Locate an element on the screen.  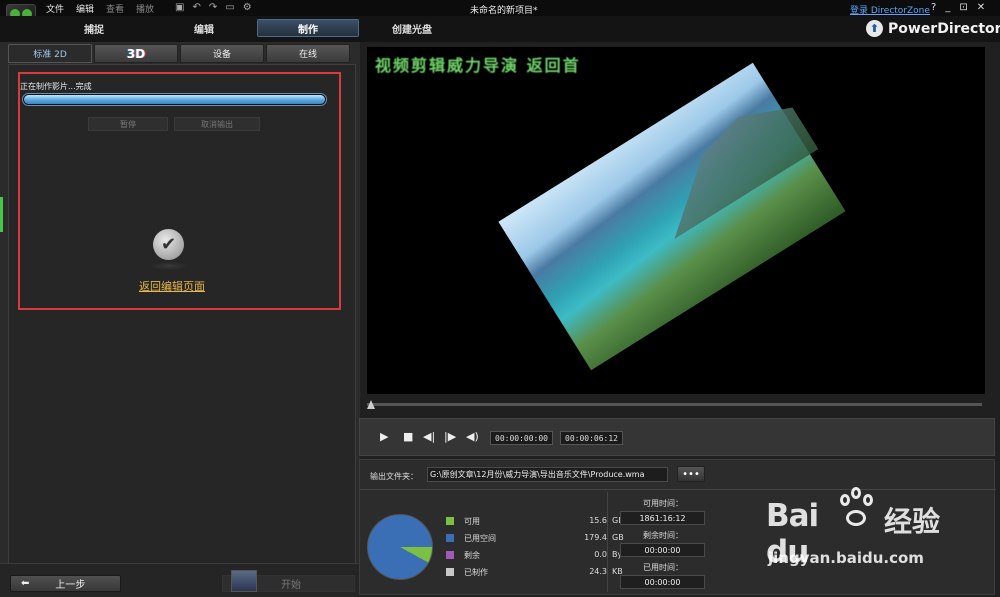
legend-label: 已用空间 is located at coordinates (480, 538).